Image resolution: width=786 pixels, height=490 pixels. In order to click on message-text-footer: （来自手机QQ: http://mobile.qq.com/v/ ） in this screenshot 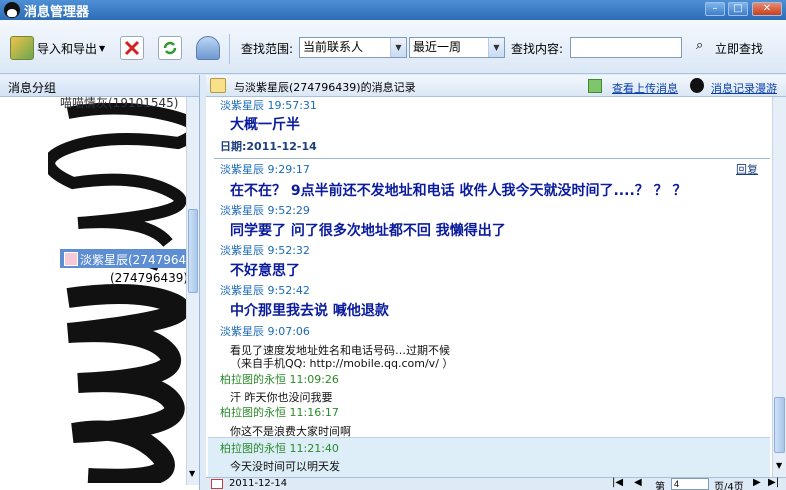, I will do `click(342, 363)`.